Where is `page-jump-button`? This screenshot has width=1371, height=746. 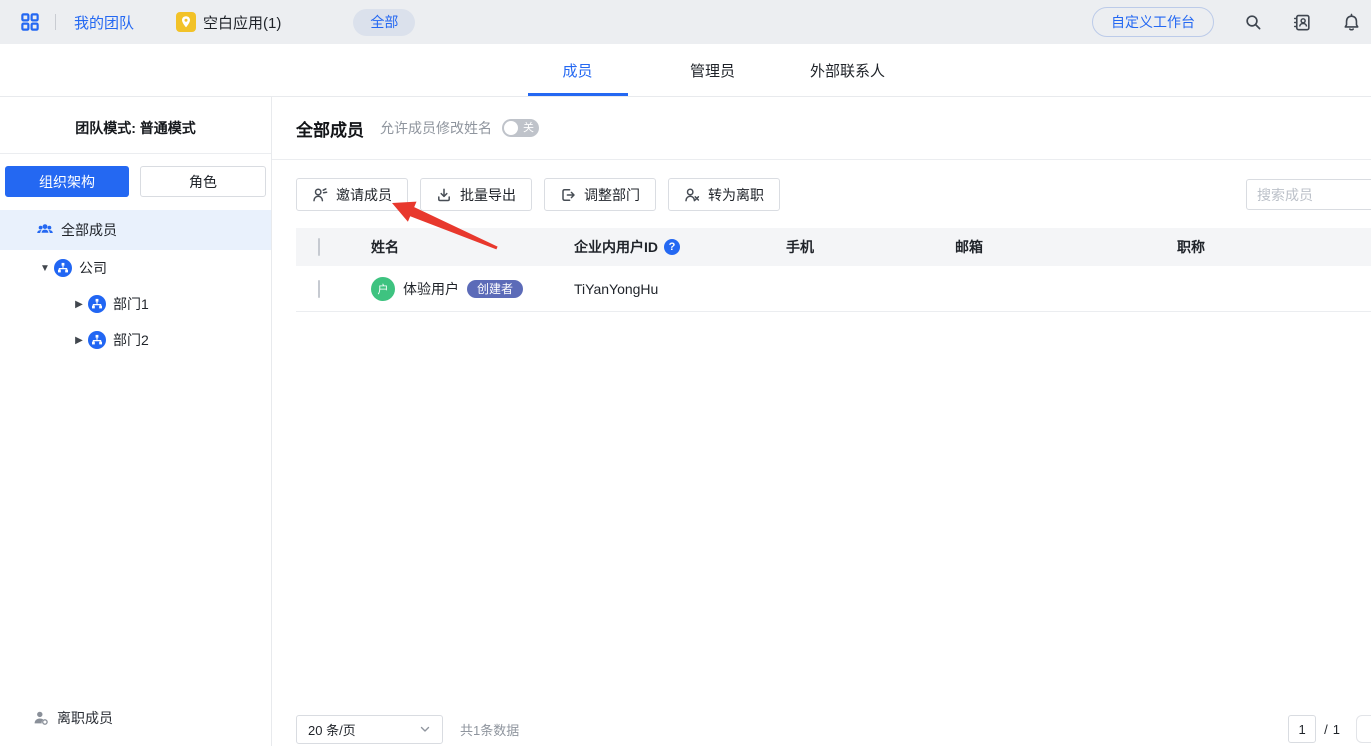
page-jump-button is located at coordinates (1363, 729).